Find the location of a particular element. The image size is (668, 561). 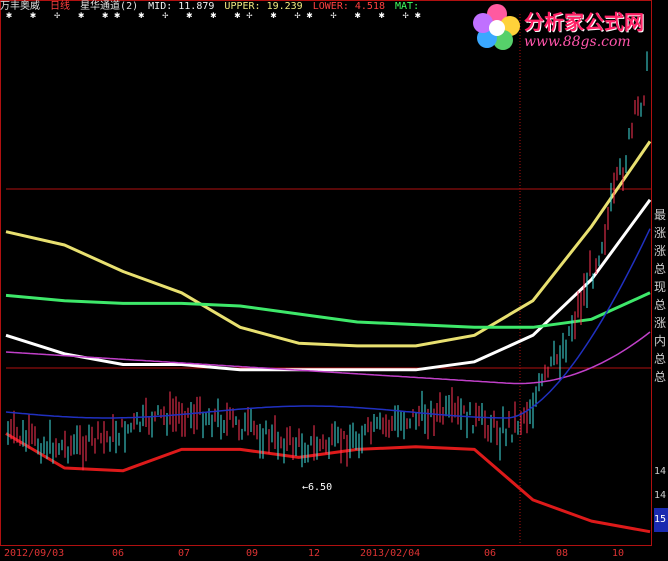

x-tick-label: 09 is located at coordinates (252, 553).